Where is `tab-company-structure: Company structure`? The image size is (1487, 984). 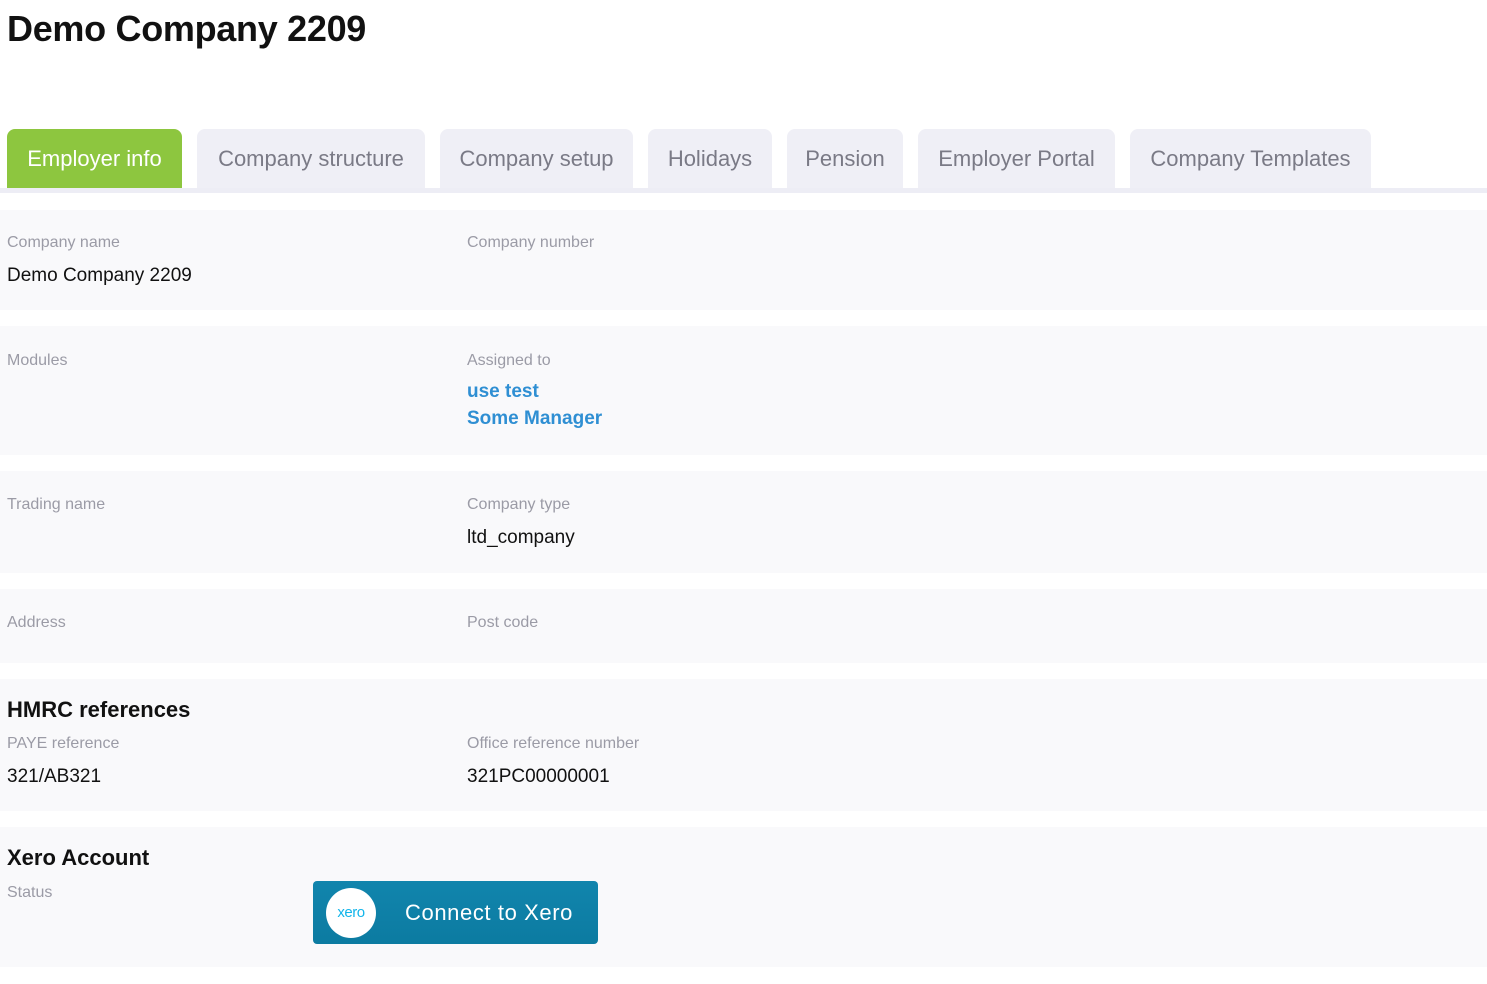
tab-company-structure: Company structure is located at coordinates (311, 159).